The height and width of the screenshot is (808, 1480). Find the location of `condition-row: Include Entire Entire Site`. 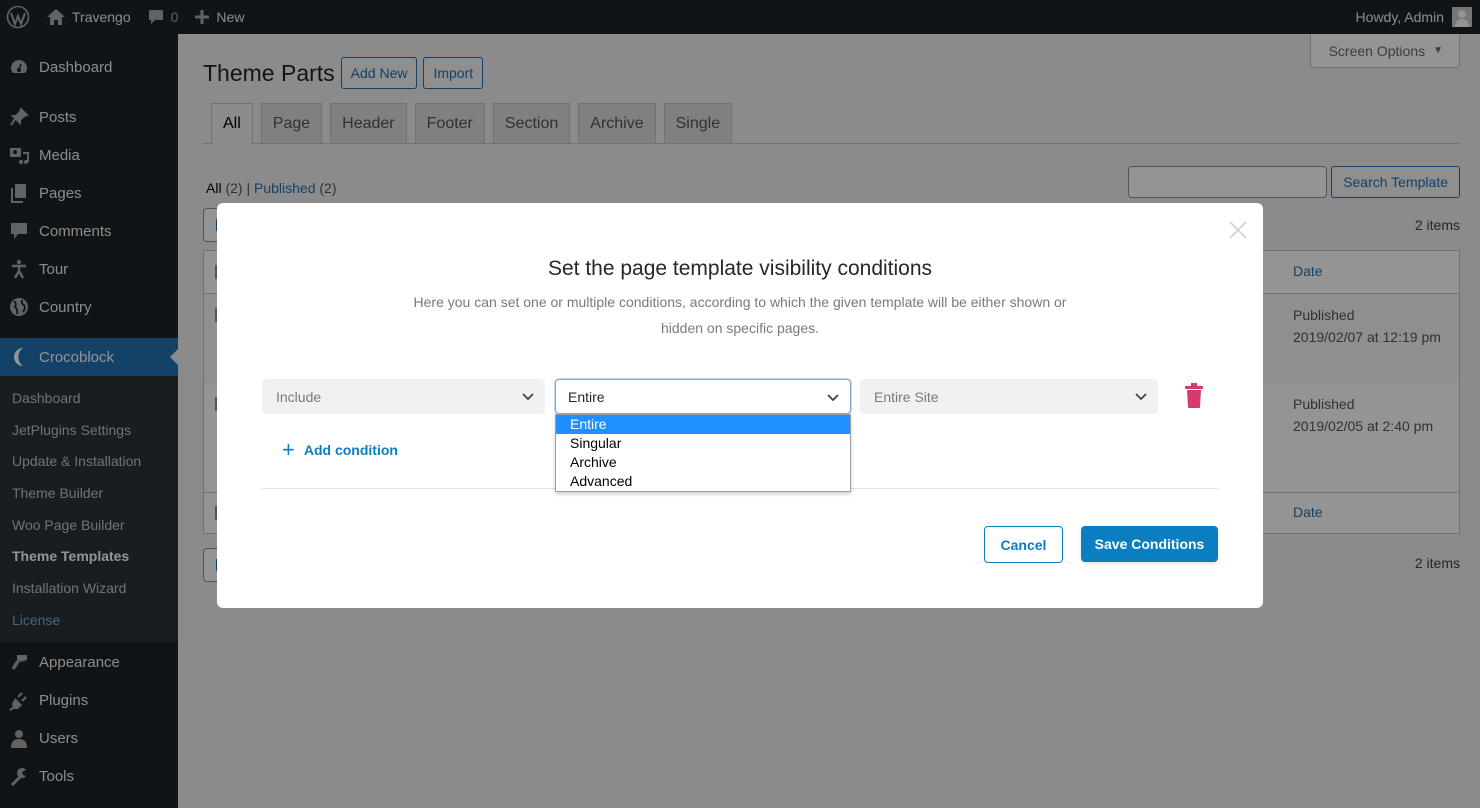

condition-row: Include Entire Entire Site is located at coordinates (742, 396).